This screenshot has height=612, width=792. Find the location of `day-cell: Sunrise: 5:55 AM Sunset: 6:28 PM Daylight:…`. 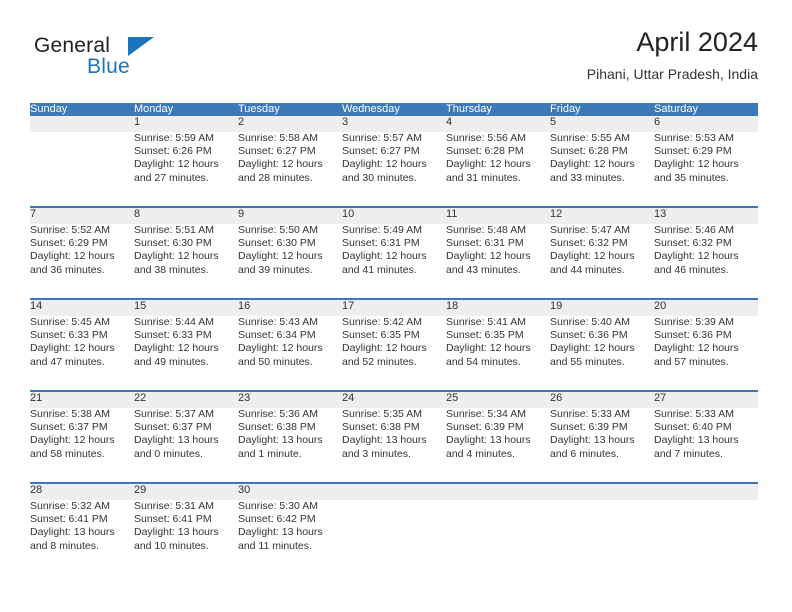

day-cell: Sunrise: 5:55 AM Sunset: 6:28 PM Daylight:… is located at coordinates (602, 165).